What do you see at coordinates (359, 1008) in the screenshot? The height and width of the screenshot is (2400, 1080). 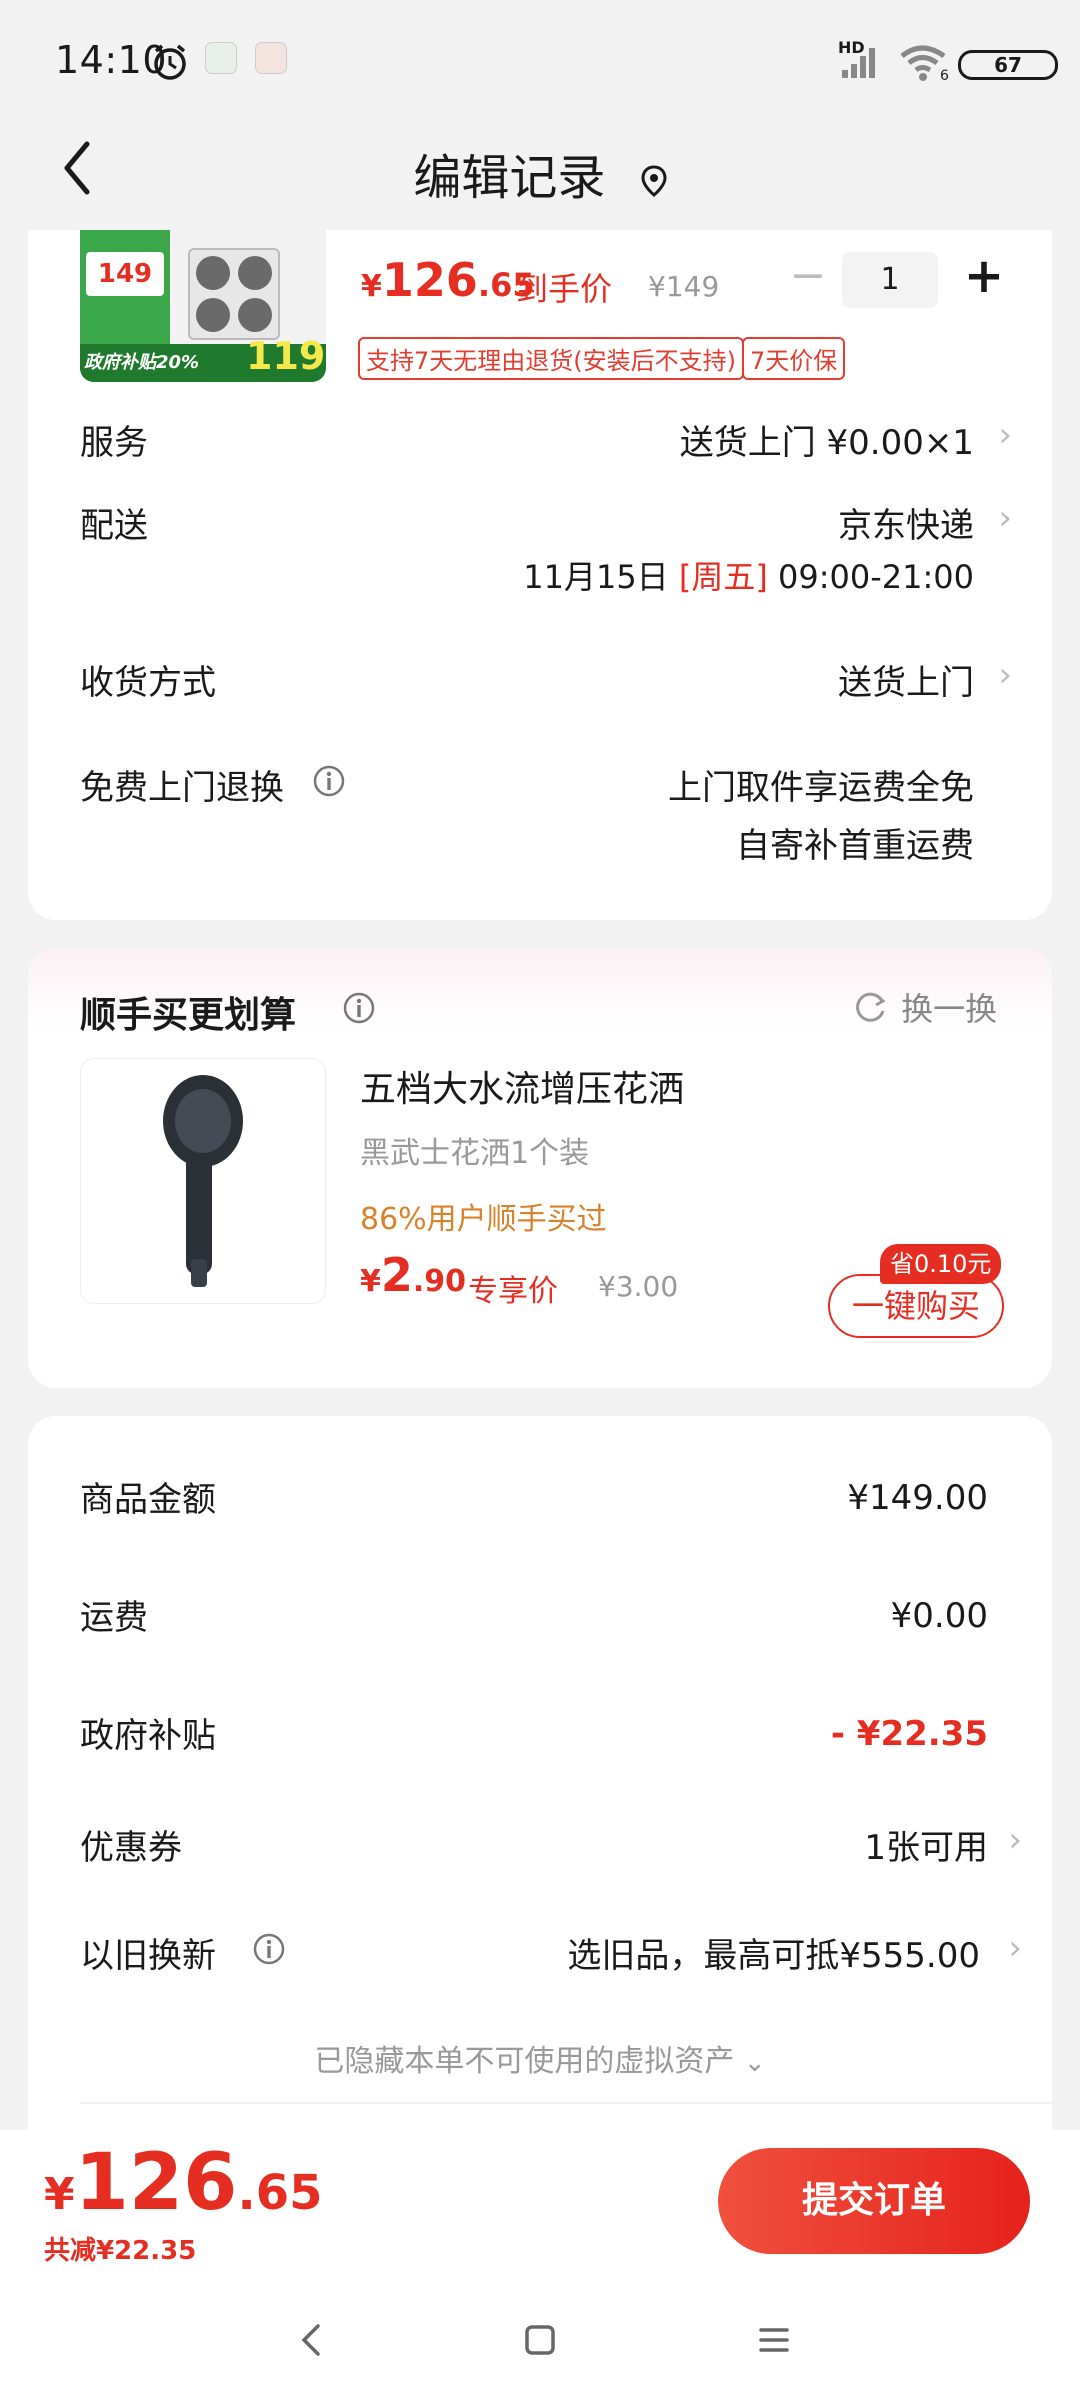 I see `addon-info-icon` at bounding box center [359, 1008].